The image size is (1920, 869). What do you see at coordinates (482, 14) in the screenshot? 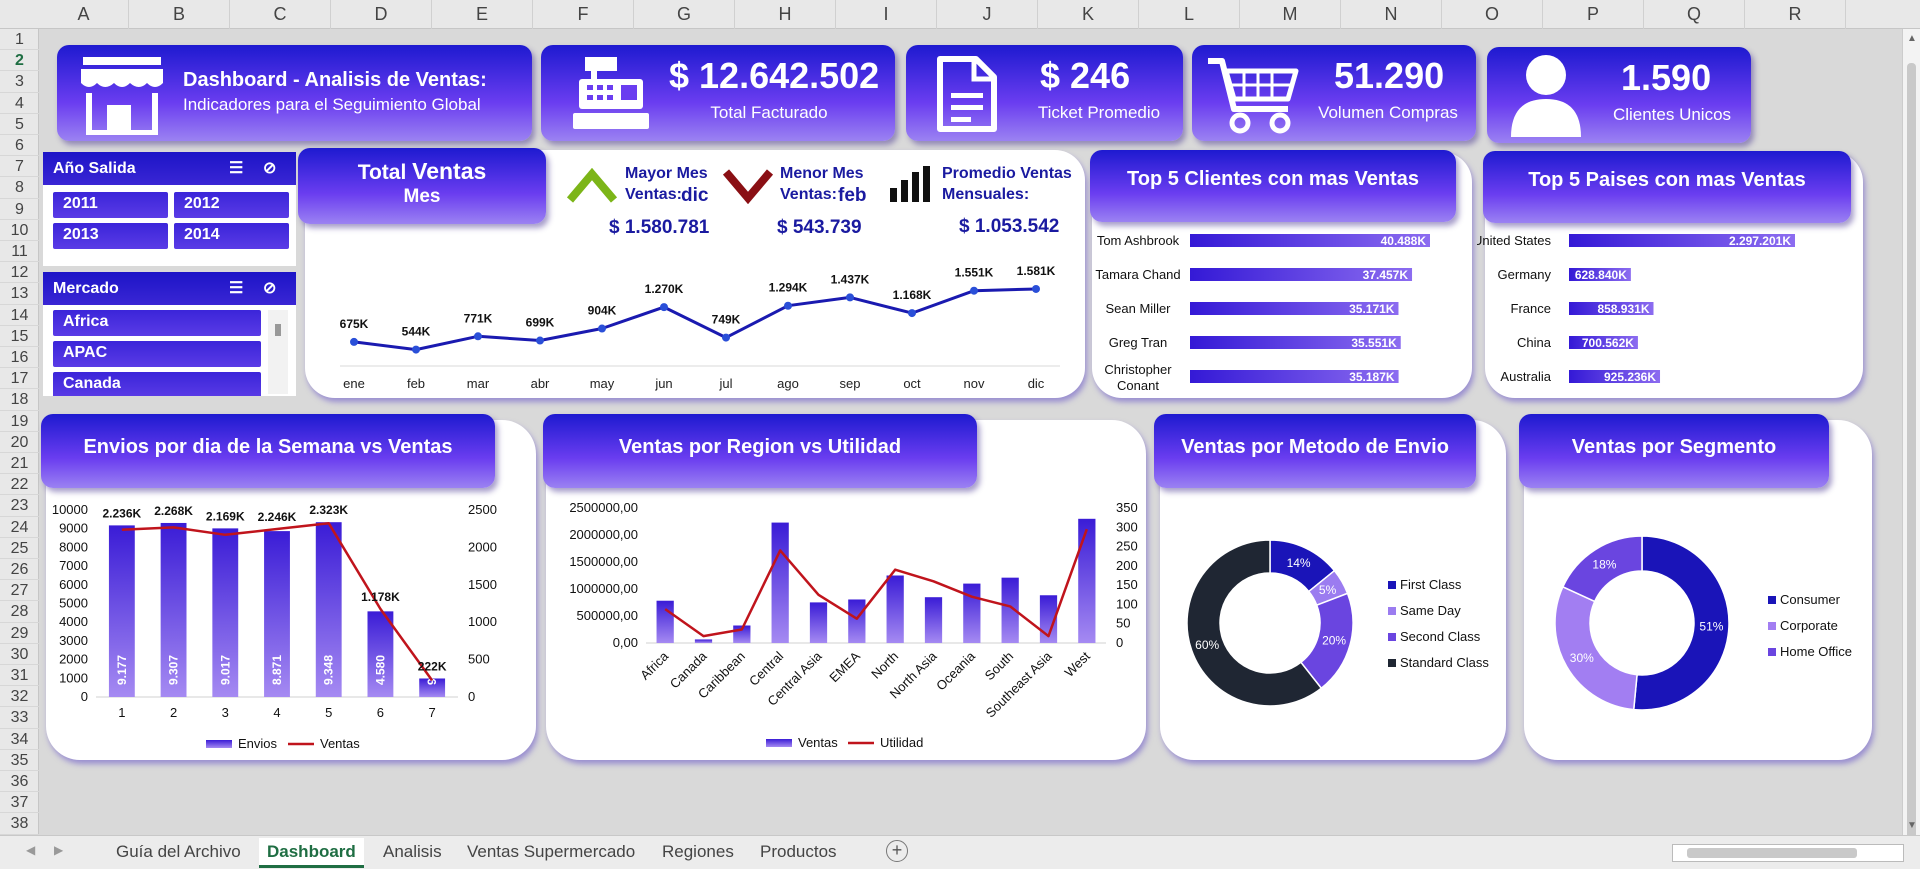
I see `column-header: E` at bounding box center [482, 14].